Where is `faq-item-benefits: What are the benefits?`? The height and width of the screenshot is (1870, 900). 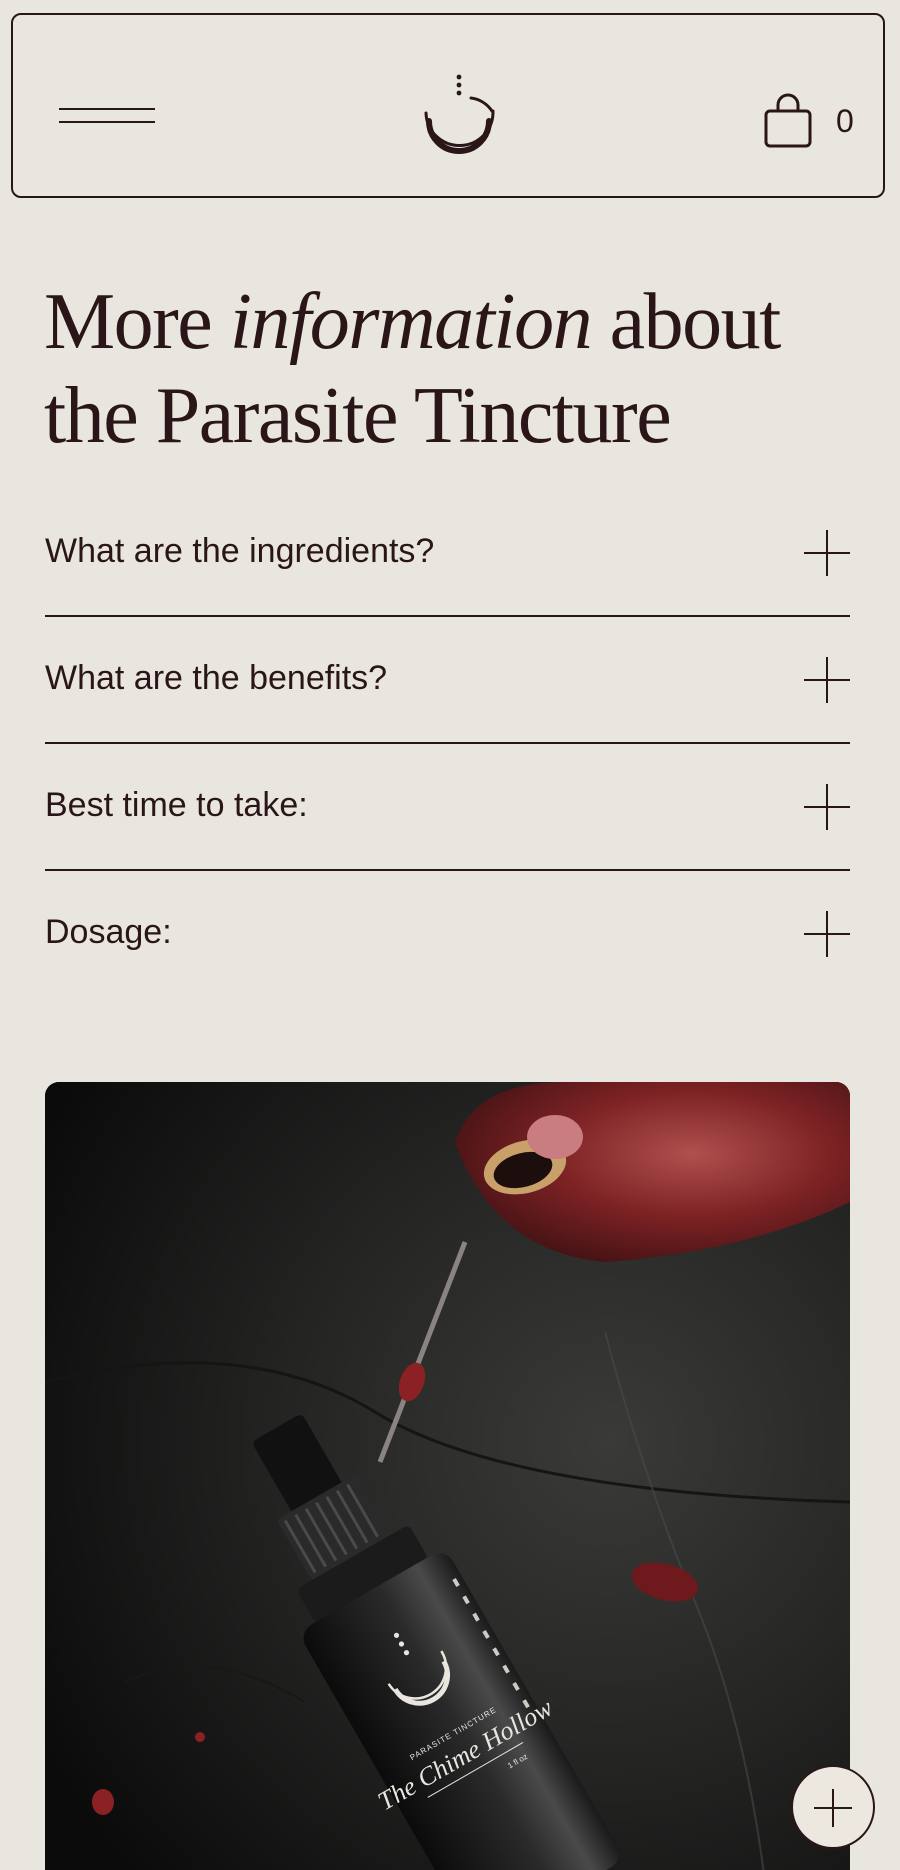
faq-item-benefits: What are the benefits? is located at coordinates (447, 680).